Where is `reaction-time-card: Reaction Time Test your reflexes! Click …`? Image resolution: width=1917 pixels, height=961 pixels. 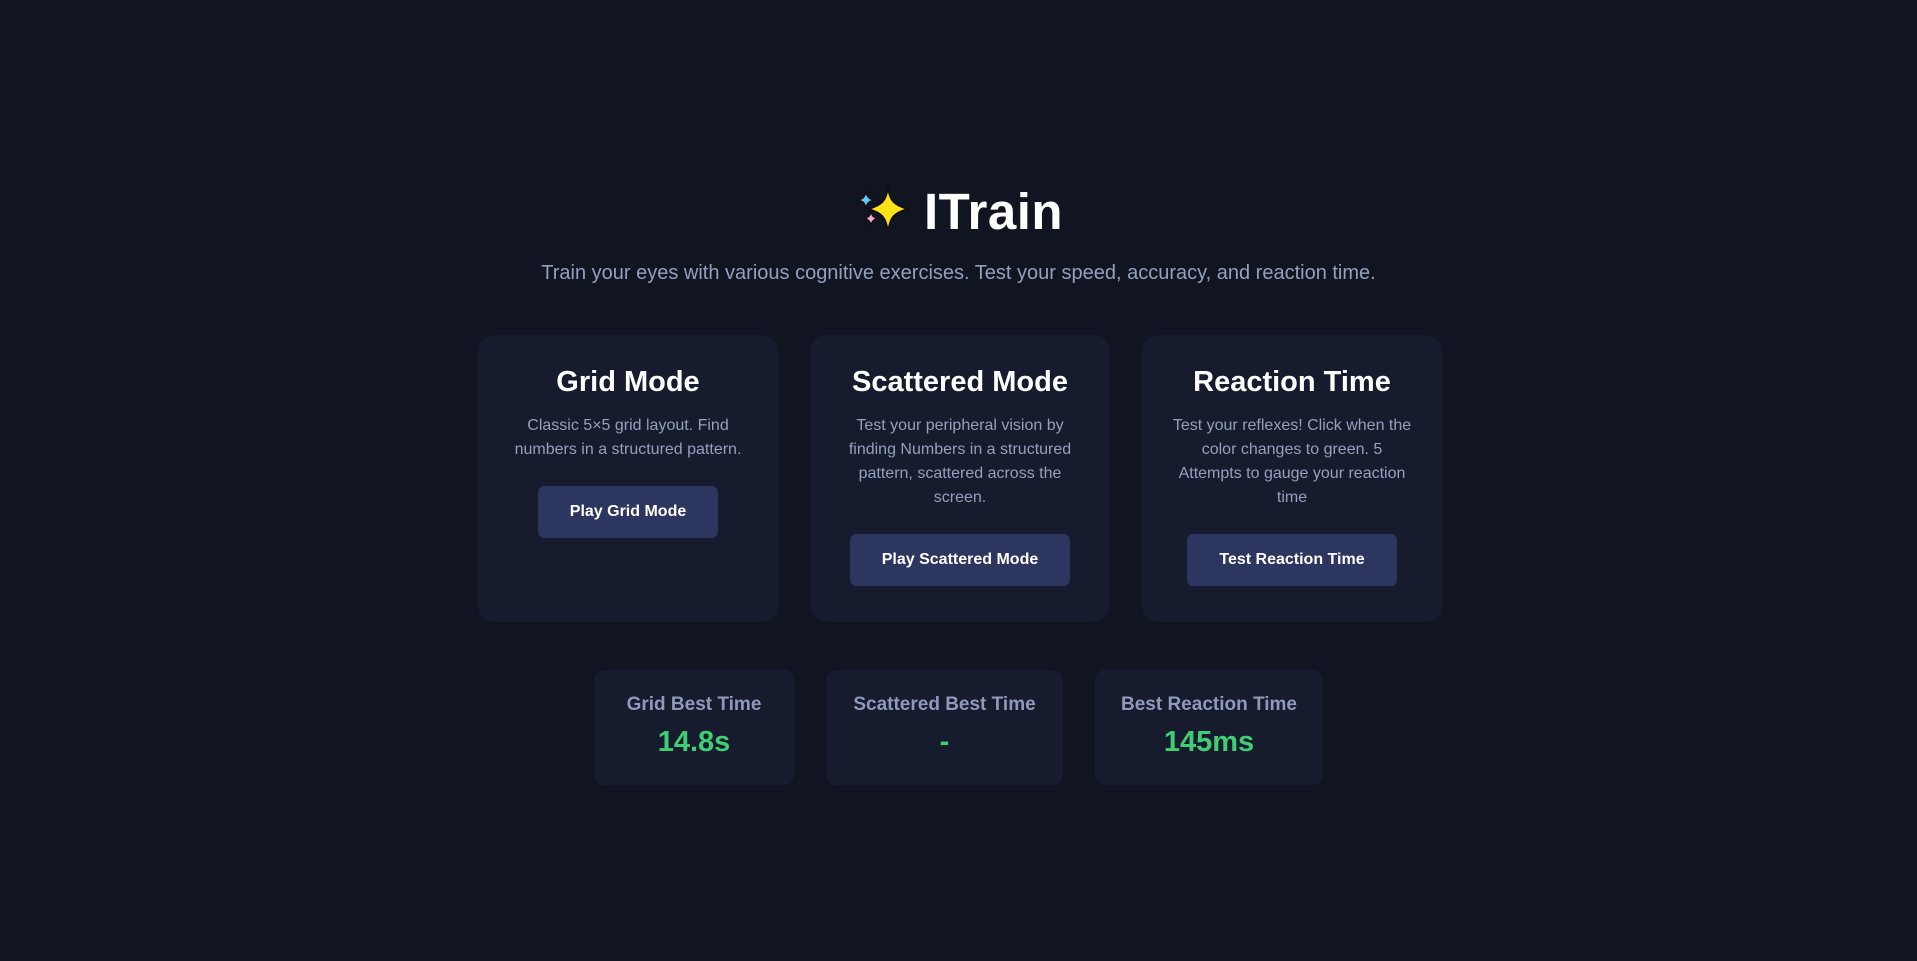 reaction-time-card: Reaction Time Test your reflexes! Click … is located at coordinates (1292, 478).